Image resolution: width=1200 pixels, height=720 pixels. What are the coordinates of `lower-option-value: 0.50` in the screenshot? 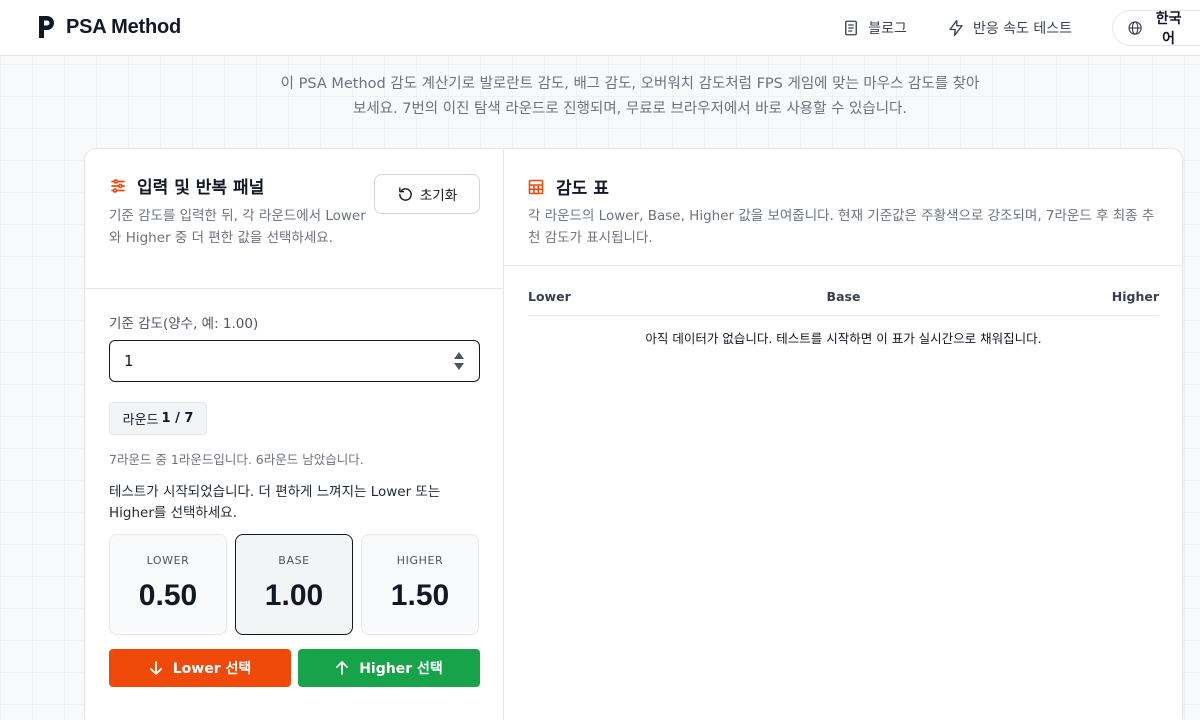 It's located at (168, 595).